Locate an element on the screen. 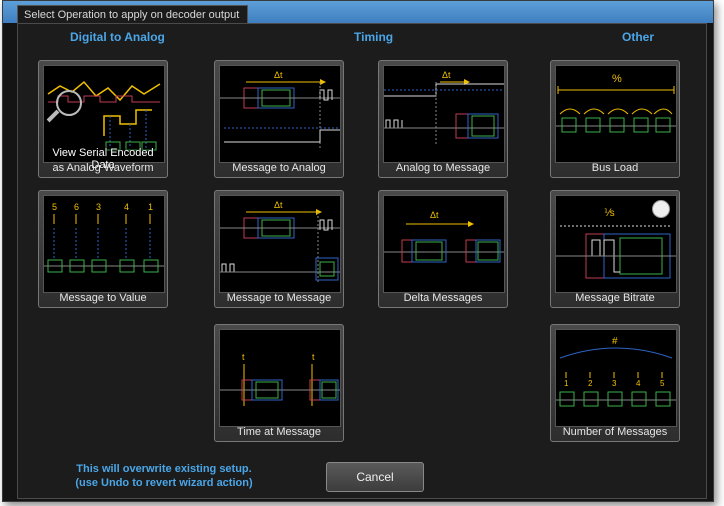  card-analog-to-message: Δt Analog to Message is located at coordinates (443, 119).